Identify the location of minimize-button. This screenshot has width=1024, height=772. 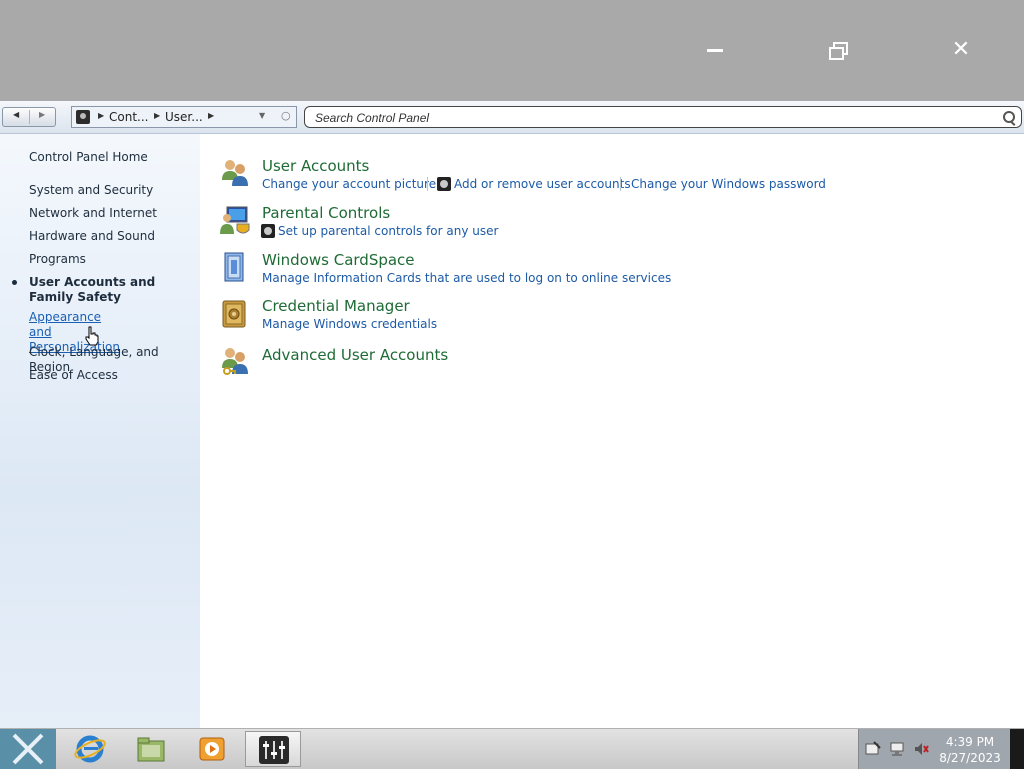
(715, 50).